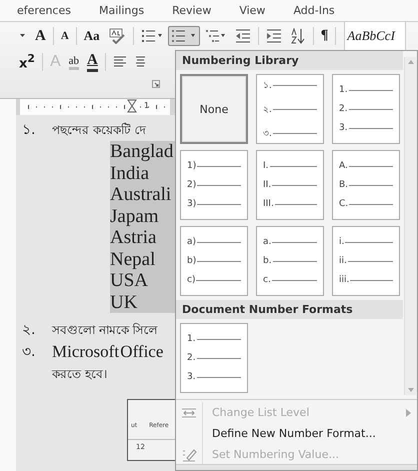 The image size is (418, 471). Describe the element at coordinates (214, 109) in the screenshot. I see `none-option: None` at that location.